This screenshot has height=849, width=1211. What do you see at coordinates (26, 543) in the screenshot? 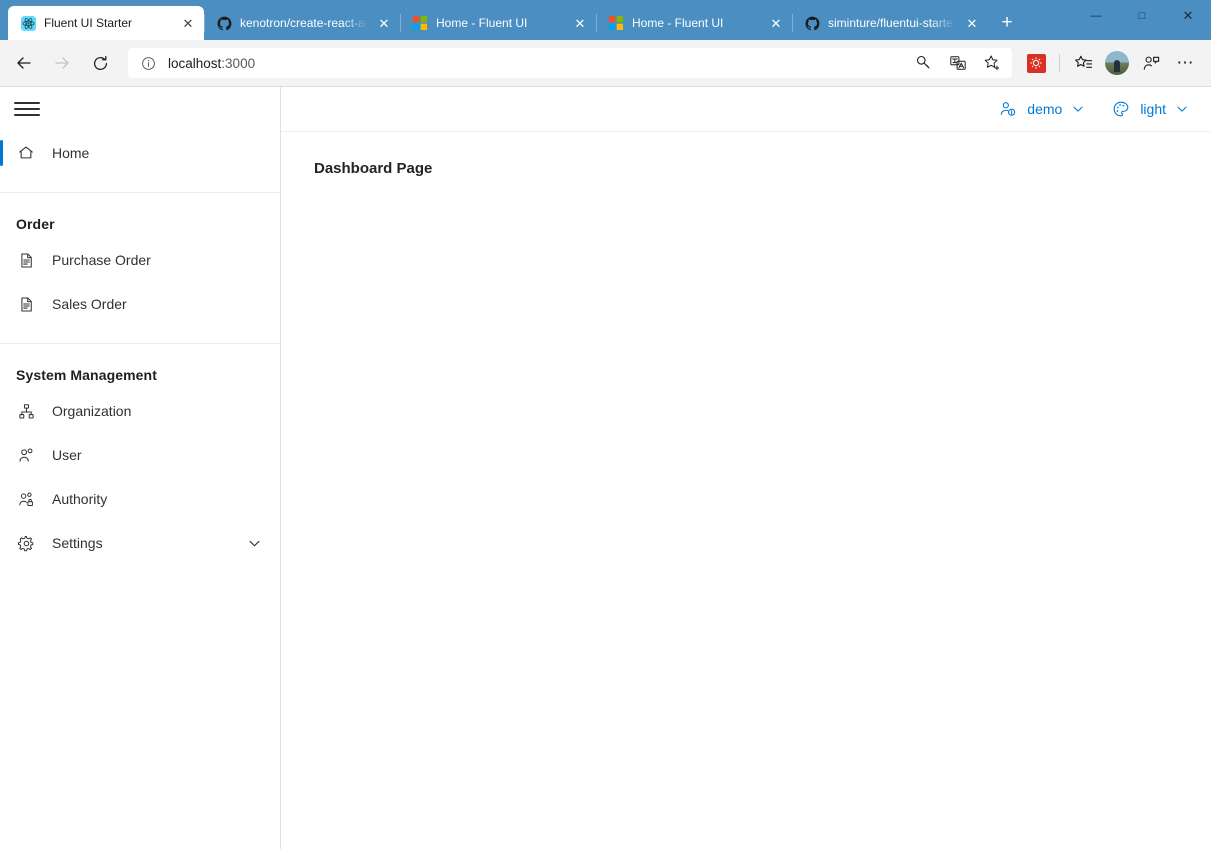
I see `gear-icon` at bounding box center [26, 543].